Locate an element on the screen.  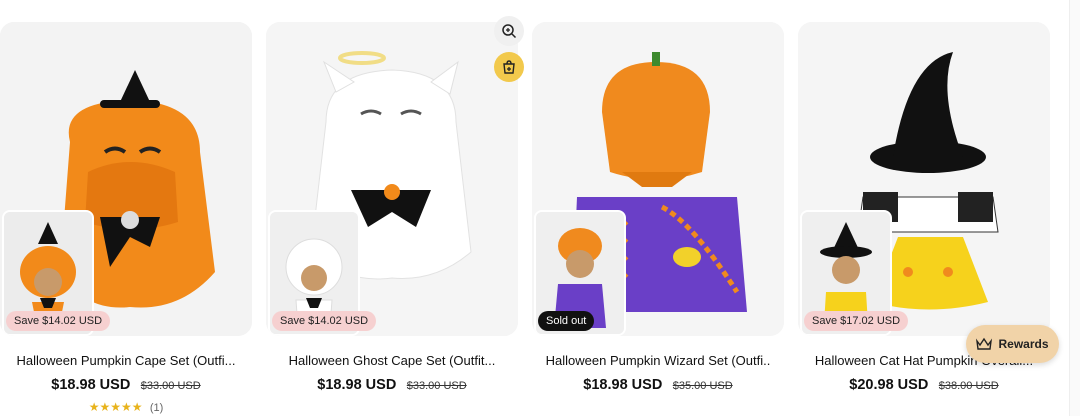
quick-view-button is located at coordinates (509, 31).